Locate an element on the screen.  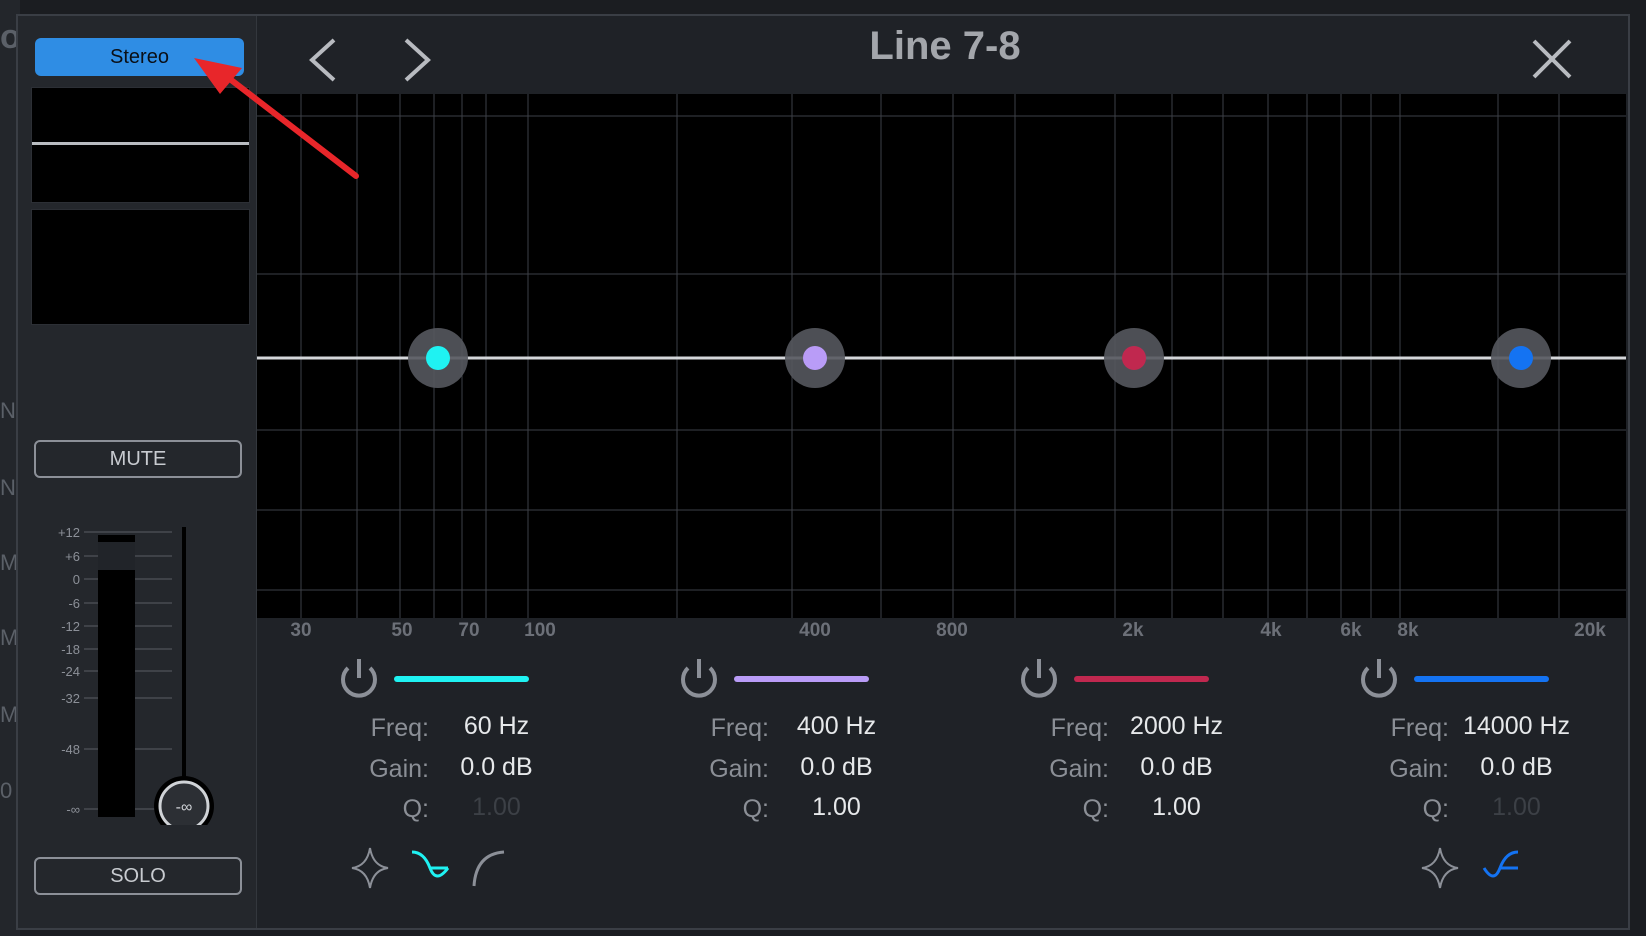
band-4-gain-label: Gain: is located at coordinates (1419, 769).